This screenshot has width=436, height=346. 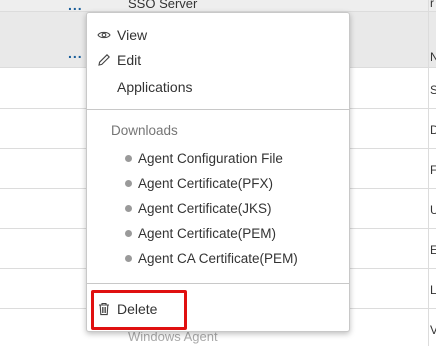 I want to click on delete-label: Delete, so click(x=137, y=309).